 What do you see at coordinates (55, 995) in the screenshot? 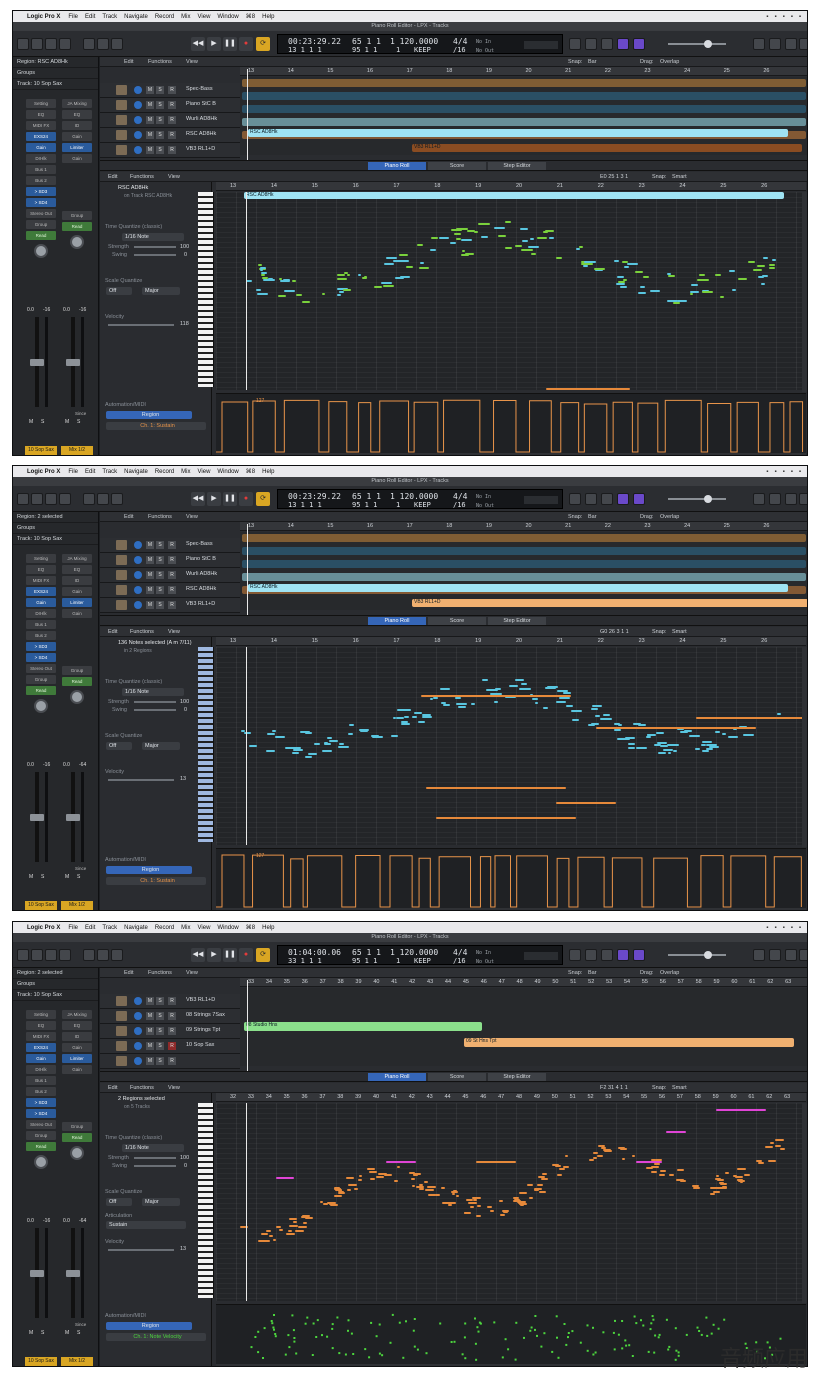
I see `inspector-track: Track: 10 Sop Sax` at bounding box center [55, 995].